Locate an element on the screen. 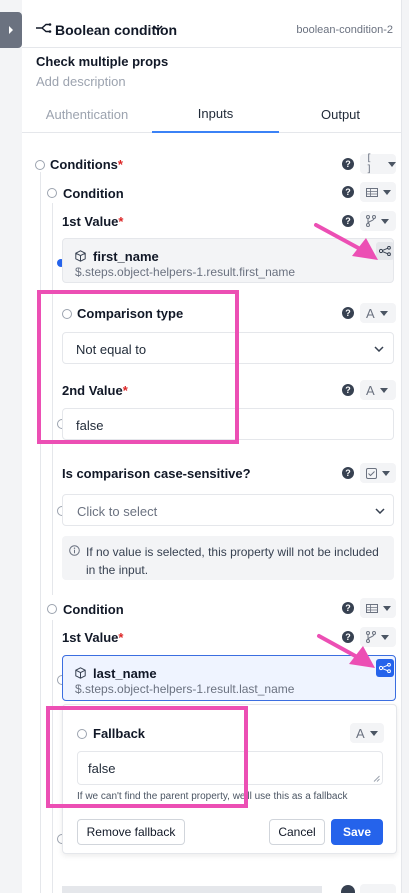 This screenshot has height=893, width=409. tab-bar: Authentication Inputs Output is located at coordinates (211, 114).